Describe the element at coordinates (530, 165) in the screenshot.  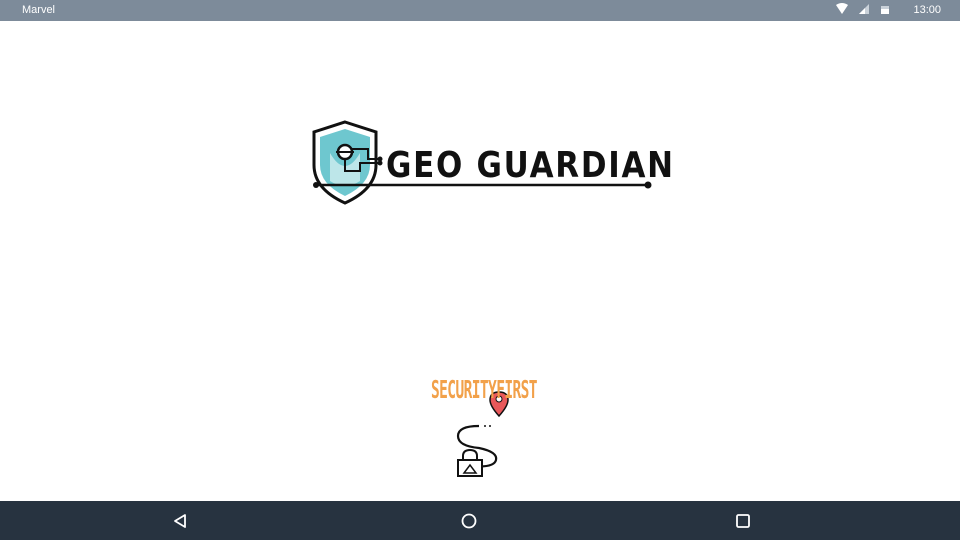
I see `app-title: GEO GUARDIAN` at that location.